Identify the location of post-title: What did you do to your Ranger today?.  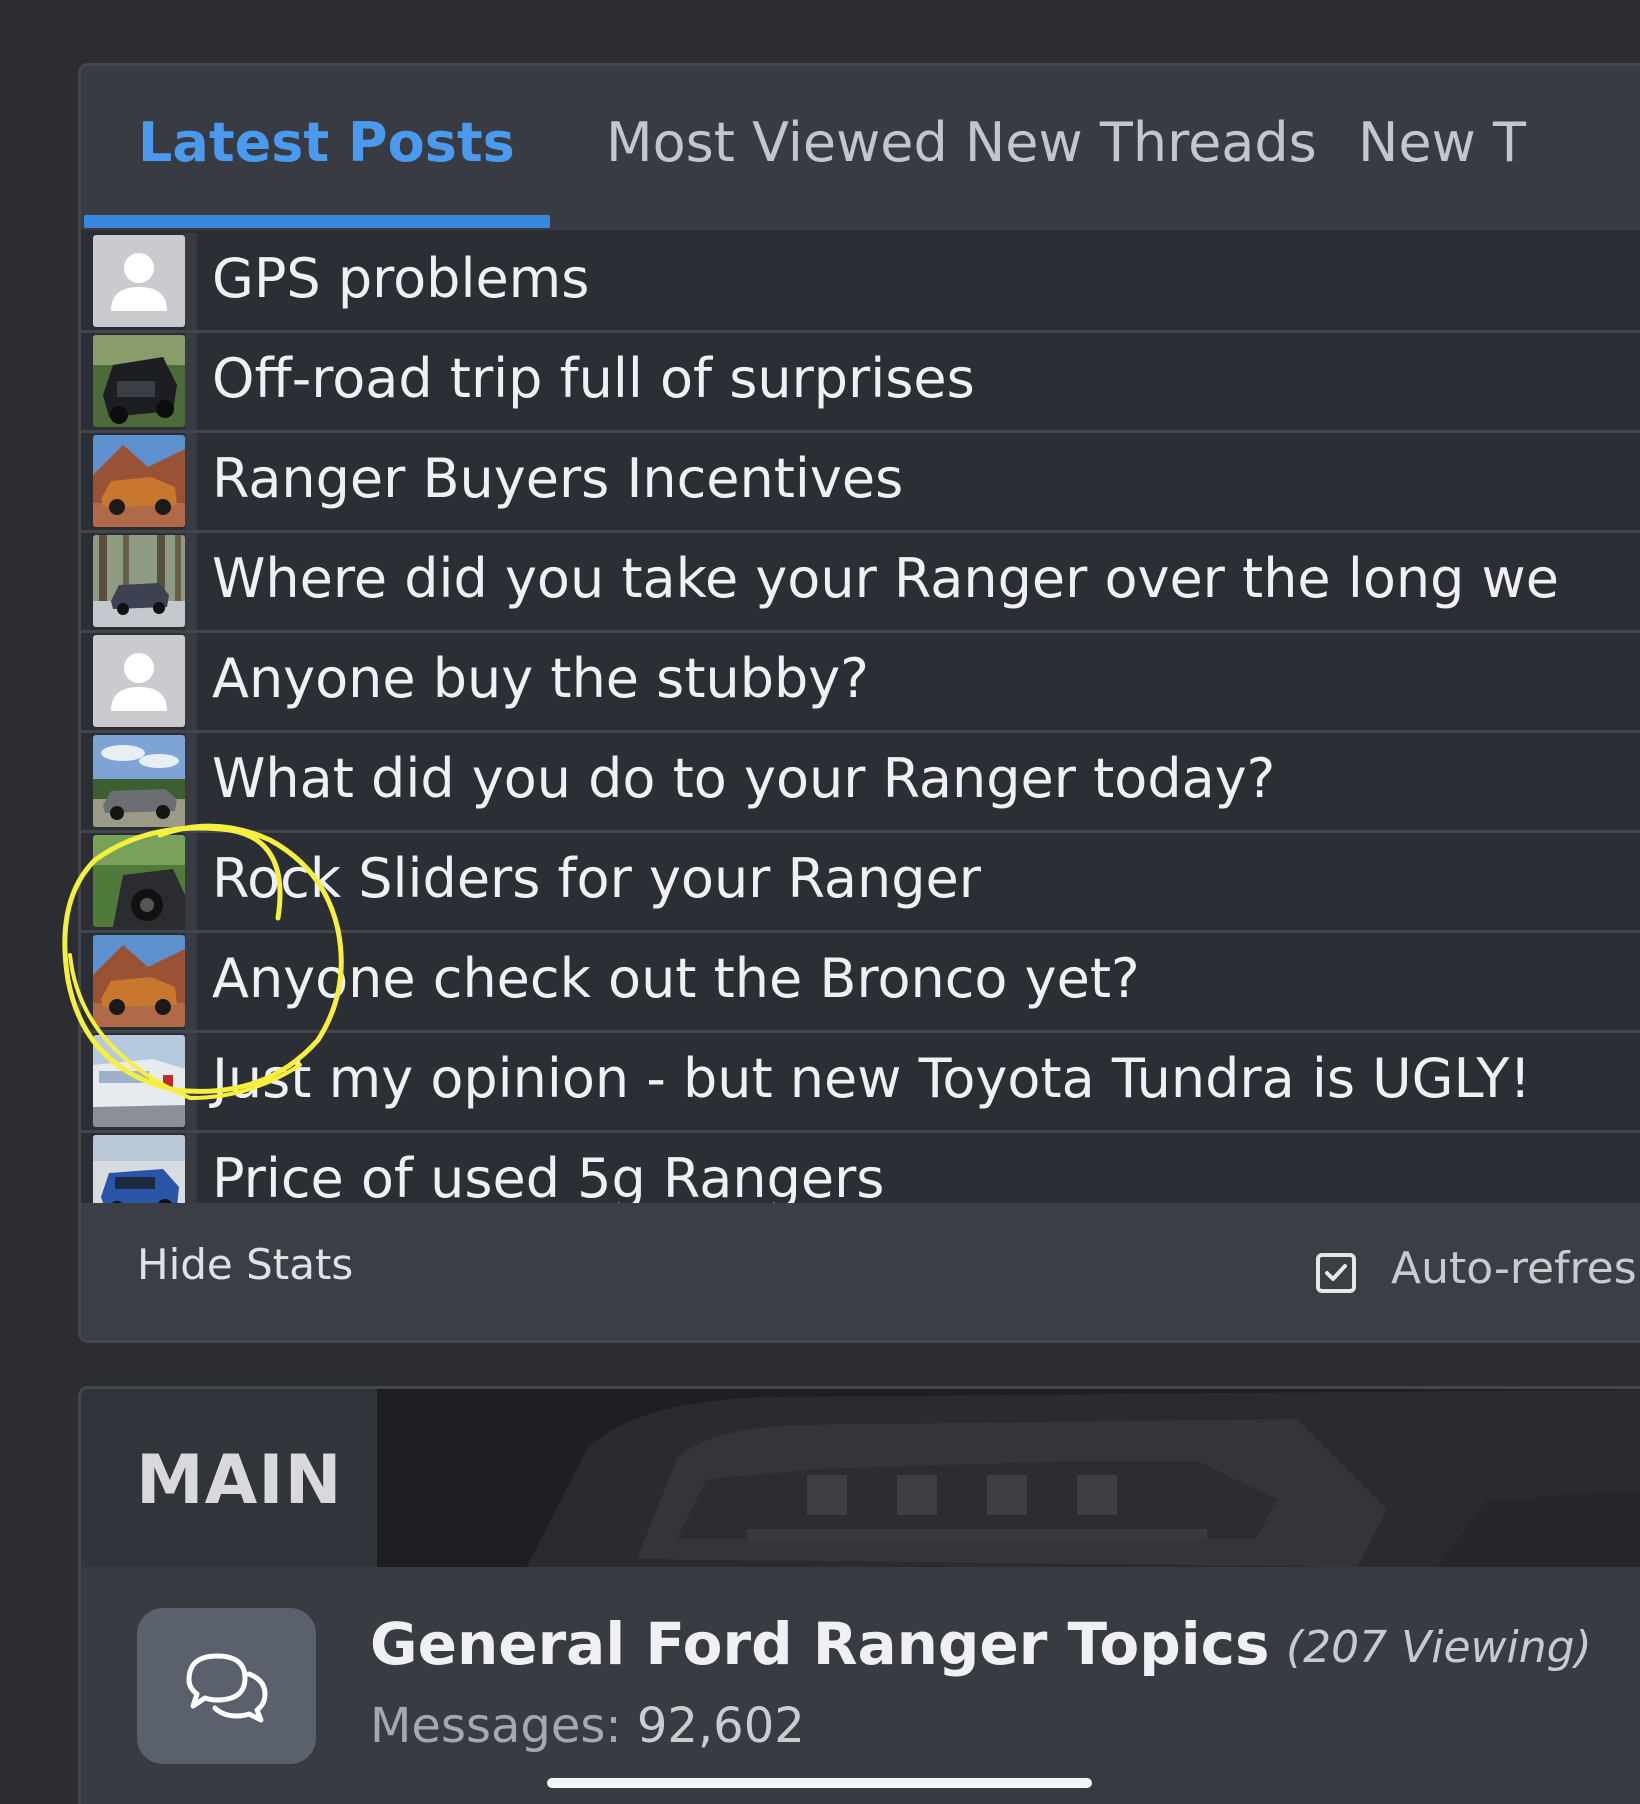
(743, 778).